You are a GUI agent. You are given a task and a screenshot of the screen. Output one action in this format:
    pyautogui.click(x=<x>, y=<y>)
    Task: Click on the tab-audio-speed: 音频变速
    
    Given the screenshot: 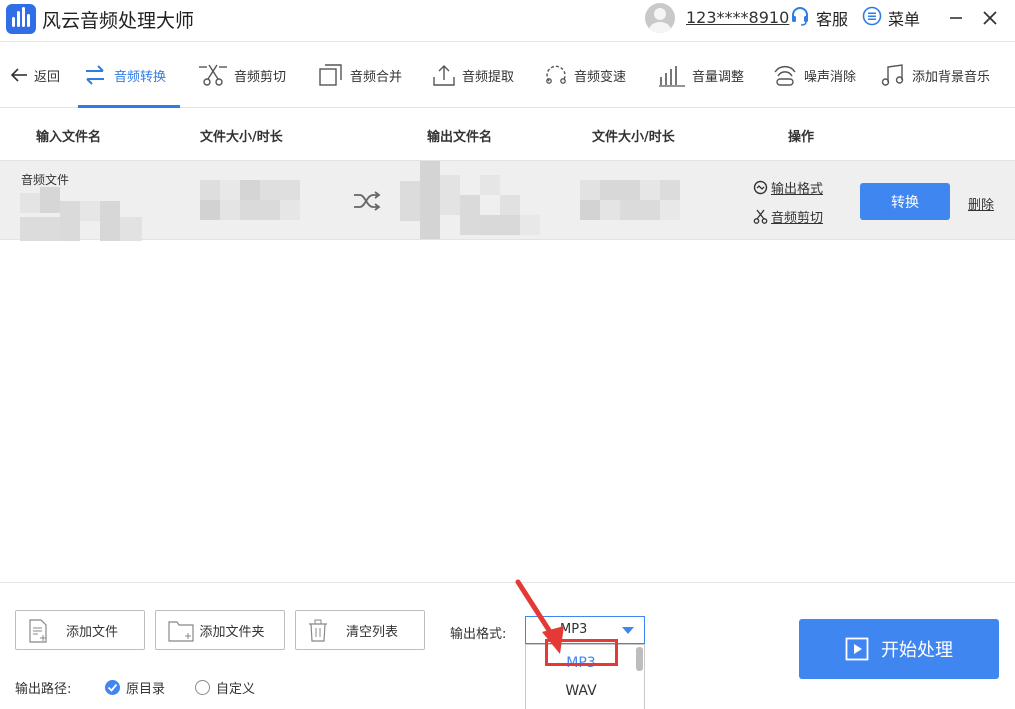 What is the action you would take?
    pyautogui.click(x=585, y=75)
    